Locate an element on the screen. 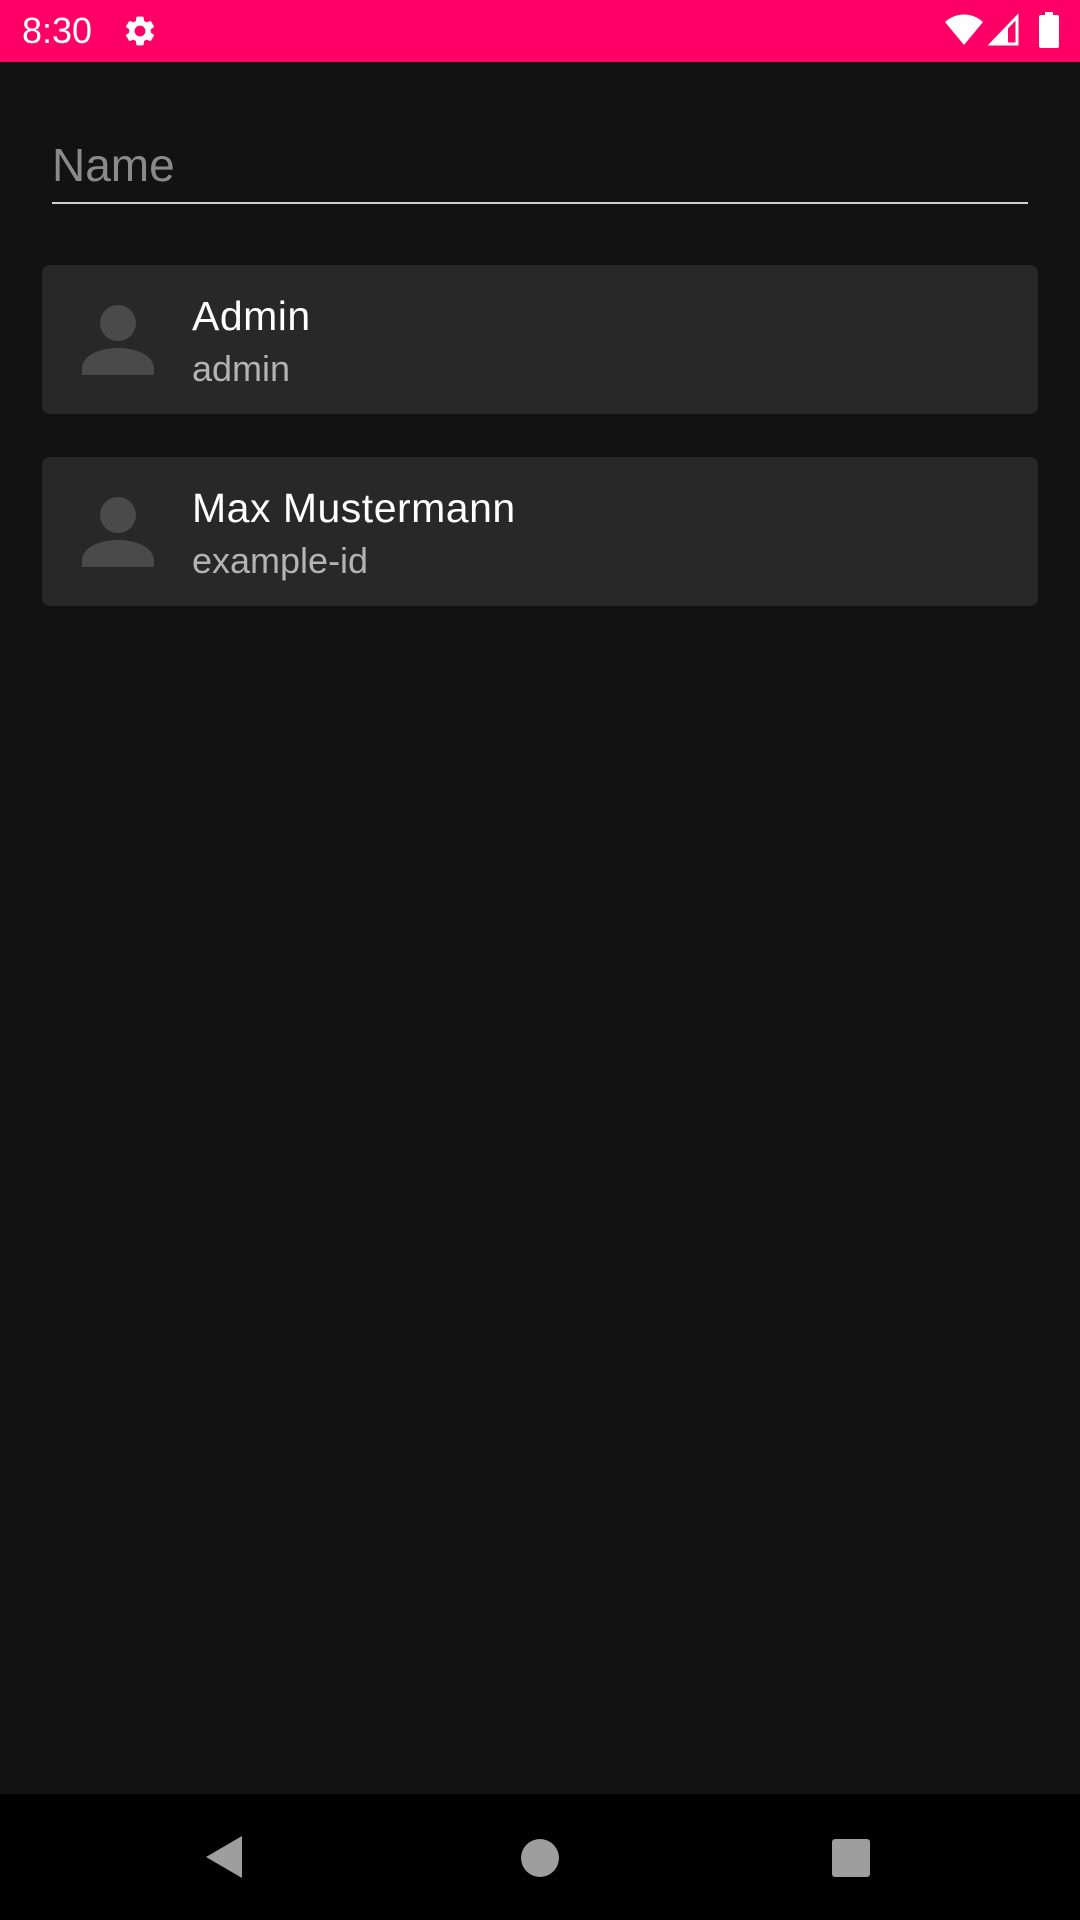 The width and height of the screenshot is (1080, 1920). status-bar: 8:30 is located at coordinates (540, 31).